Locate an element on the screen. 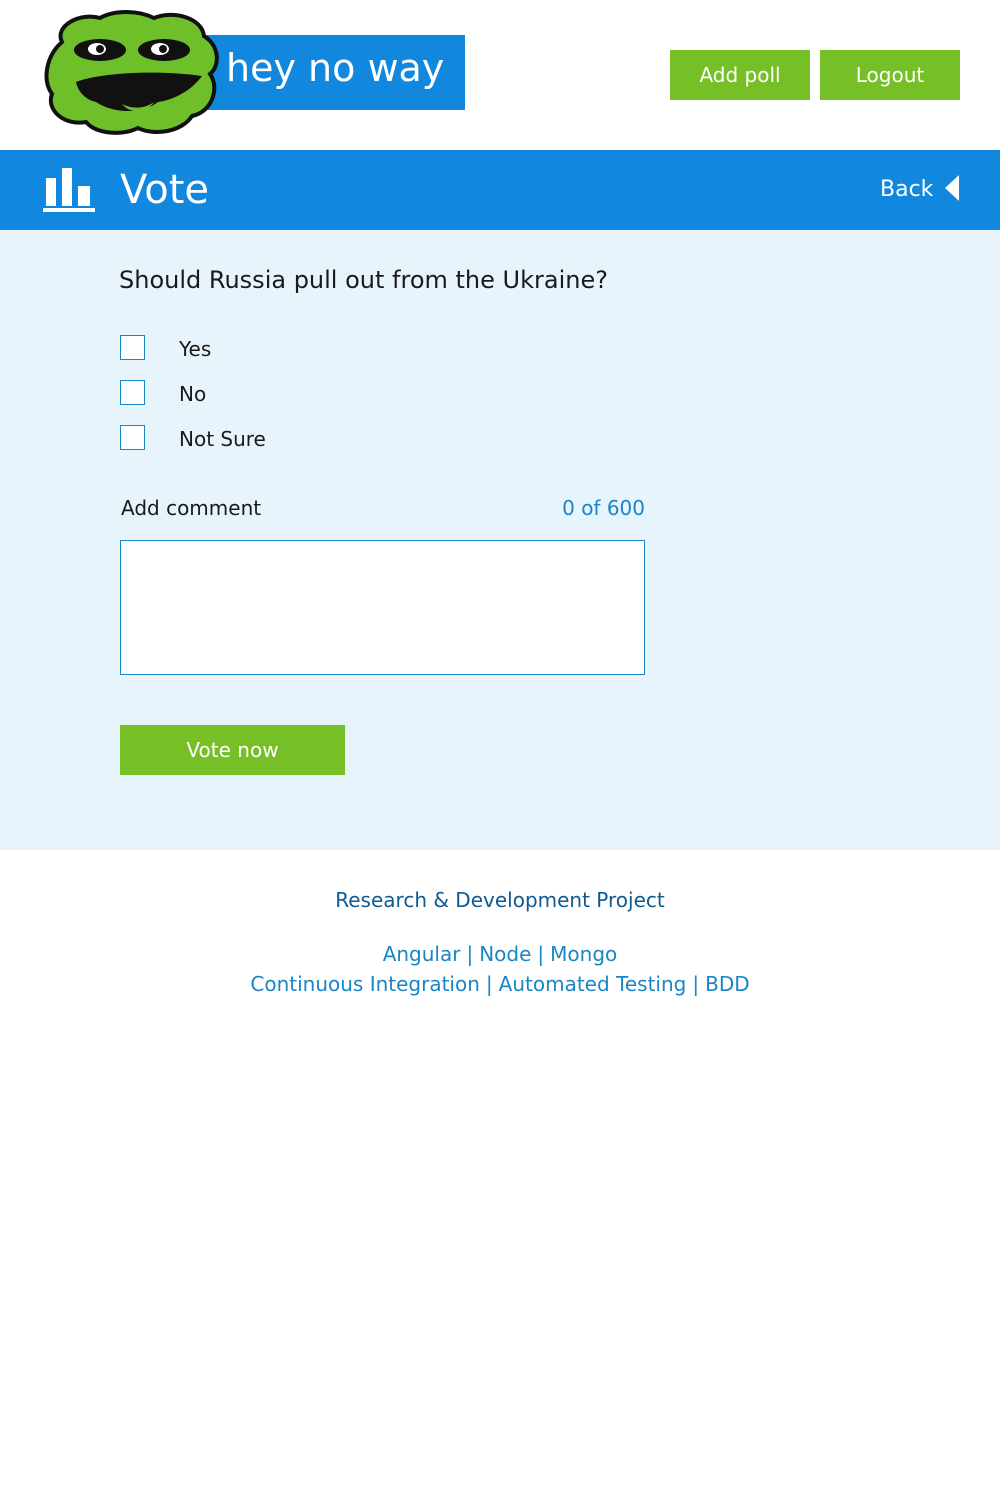  back-link: Back is located at coordinates (906, 190).